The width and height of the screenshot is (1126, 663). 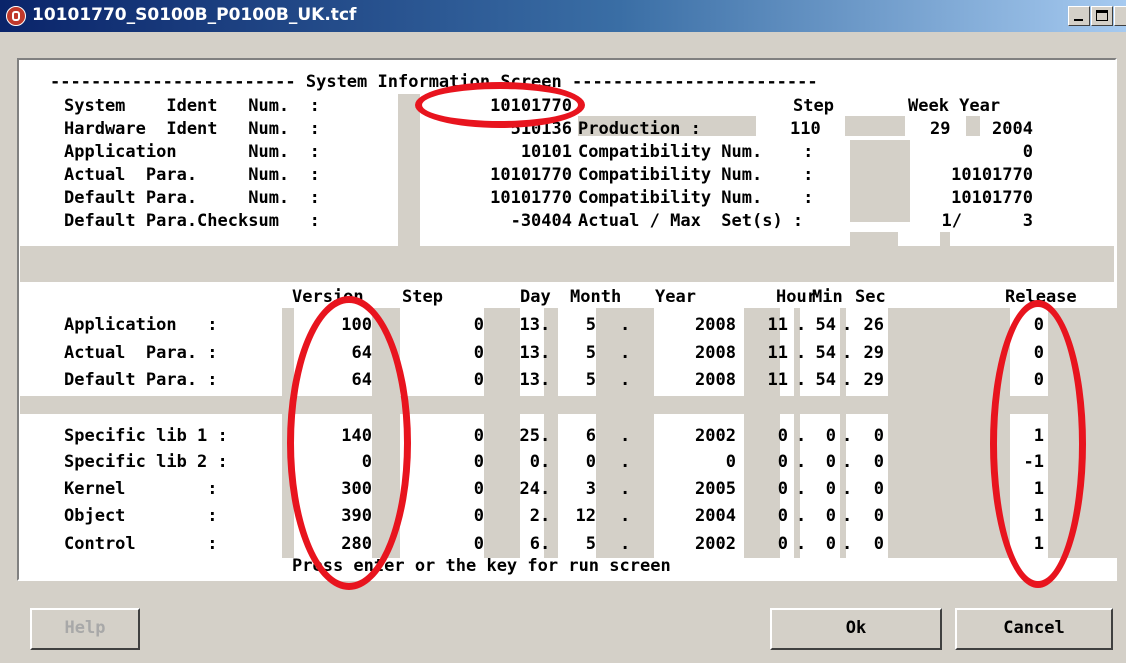 What do you see at coordinates (534, 516) in the screenshot?
I see `day-value: 2` at bounding box center [534, 516].